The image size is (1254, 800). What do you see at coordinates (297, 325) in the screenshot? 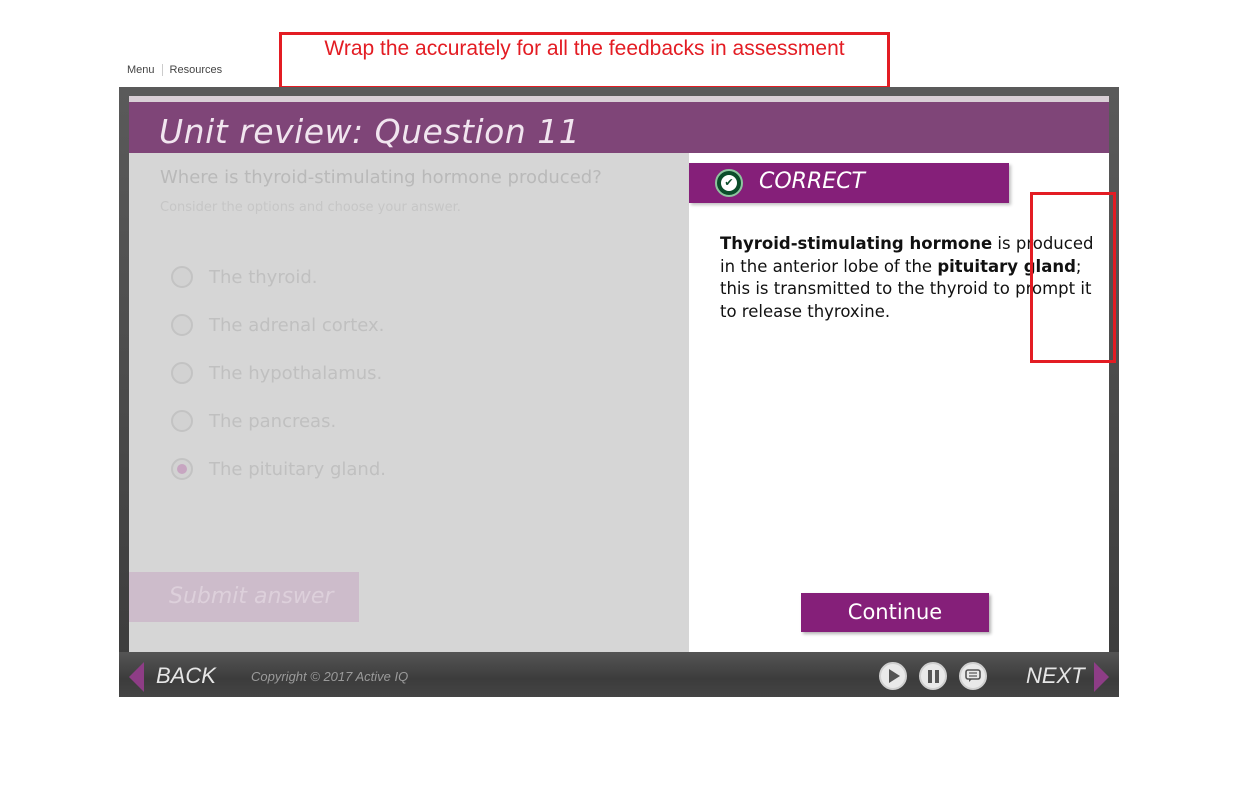
I see `answer-option-label: The adrenal cortex.` at bounding box center [297, 325].